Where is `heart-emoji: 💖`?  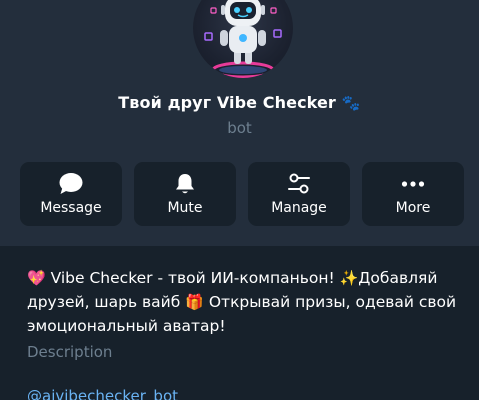
heart-emoji: 💖 is located at coordinates (36, 278).